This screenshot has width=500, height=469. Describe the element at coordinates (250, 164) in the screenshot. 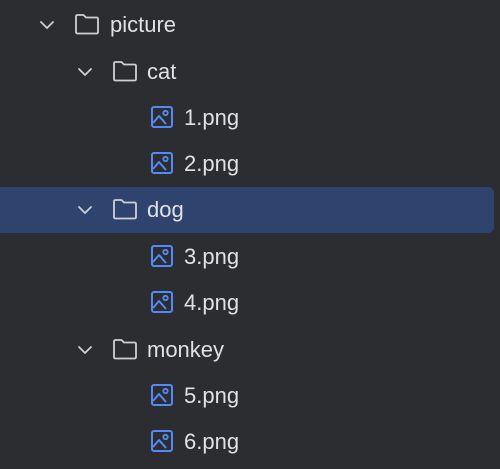

I see `tree-item-file: 2.png` at that location.